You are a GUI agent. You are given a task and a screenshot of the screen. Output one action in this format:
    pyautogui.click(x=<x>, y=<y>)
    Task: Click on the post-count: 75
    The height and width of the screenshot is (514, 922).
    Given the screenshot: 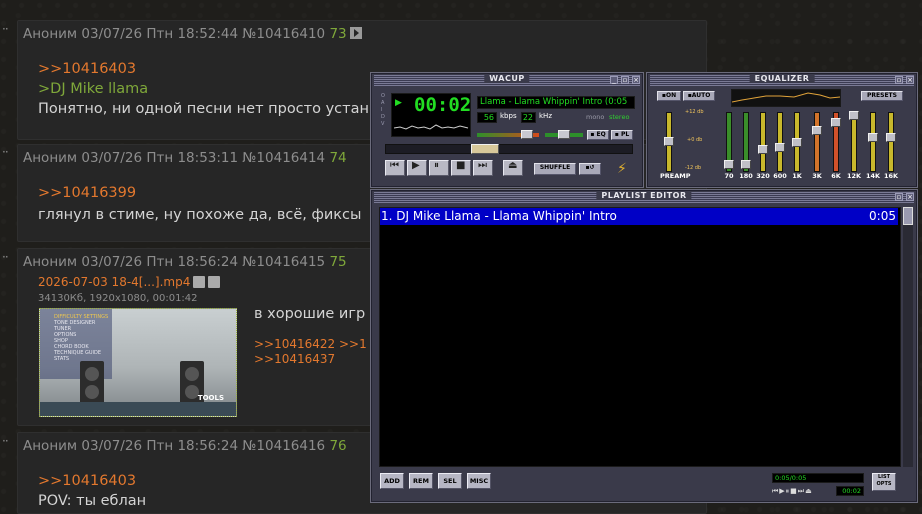 What is the action you would take?
    pyautogui.click(x=338, y=262)
    